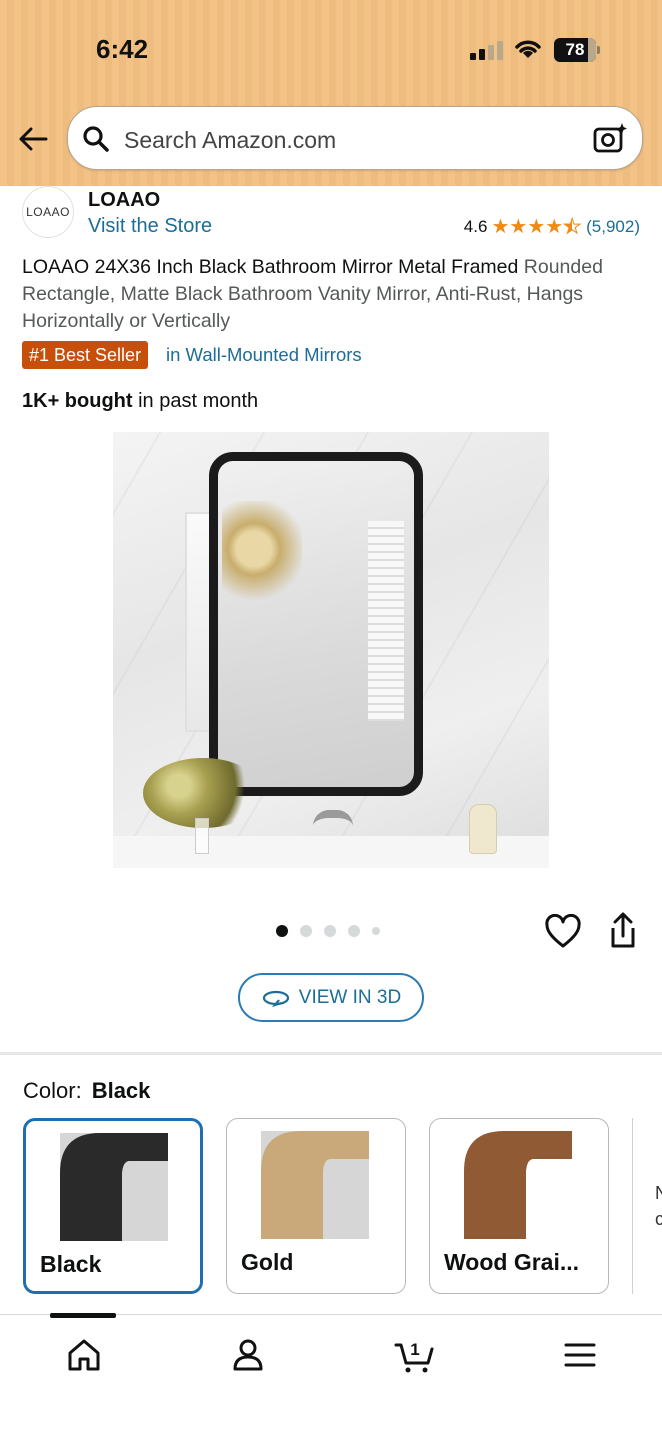 The width and height of the screenshot is (662, 1440). What do you see at coordinates (96, 139) in the screenshot?
I see `search-icon` at bounding box center [96, 139].